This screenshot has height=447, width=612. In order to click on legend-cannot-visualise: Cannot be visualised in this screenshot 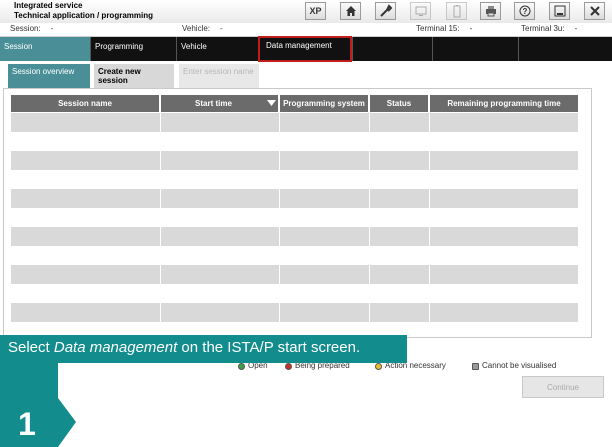, I will do `click(514, 366)`.